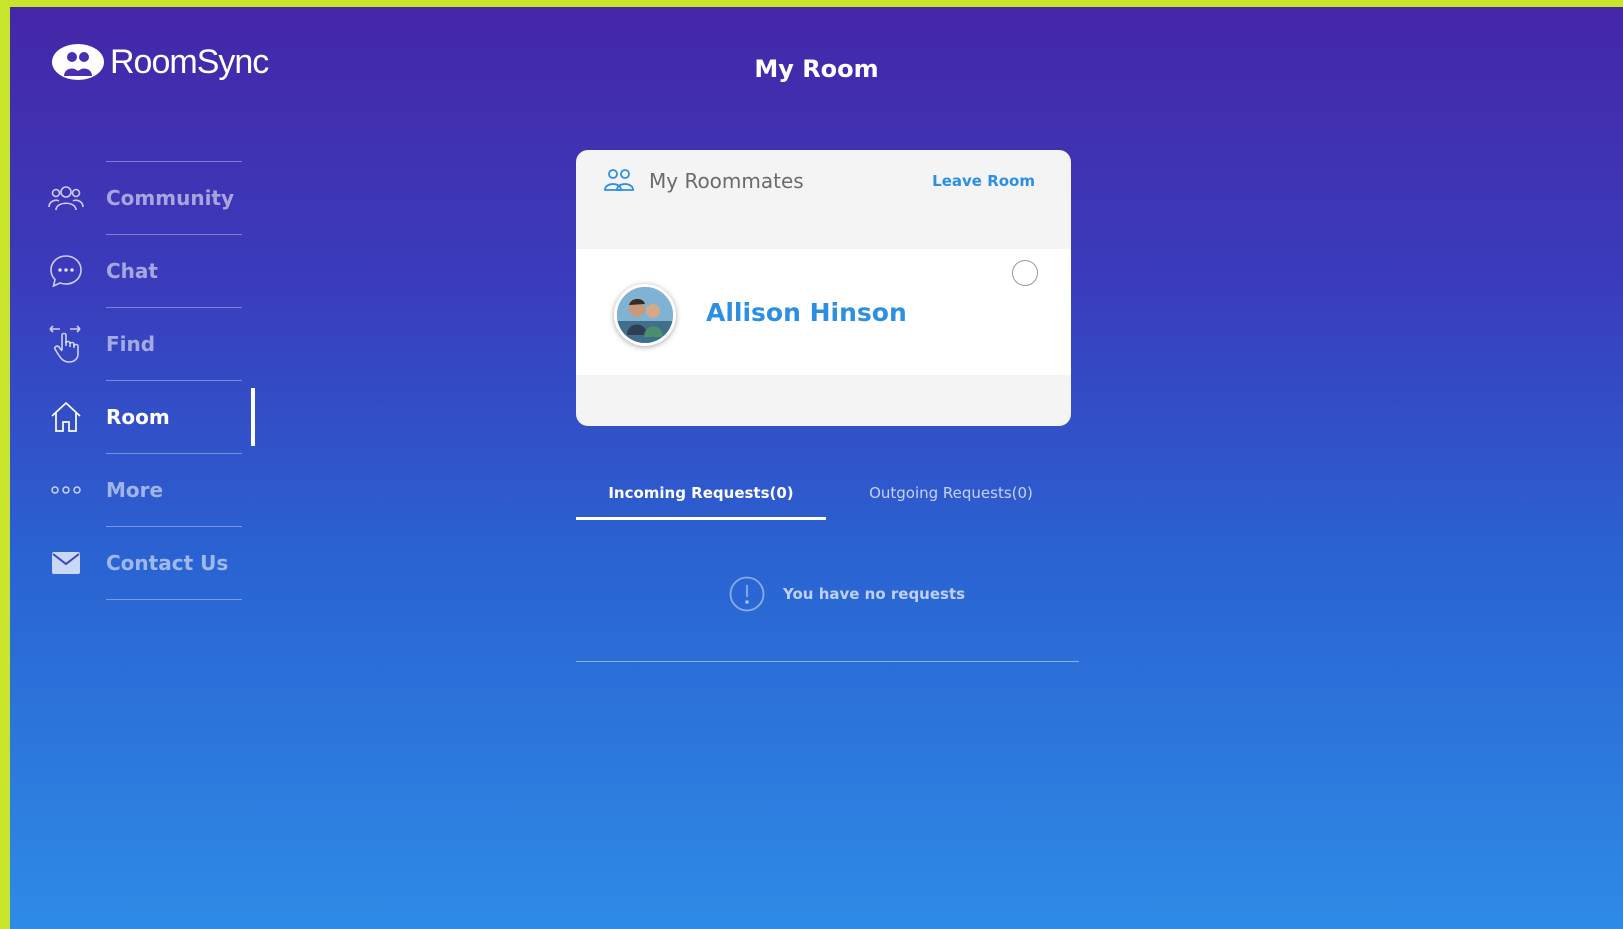 The image size is (1623, 929). I want to click on sidebar-item-community: Community, so click(132, 198).